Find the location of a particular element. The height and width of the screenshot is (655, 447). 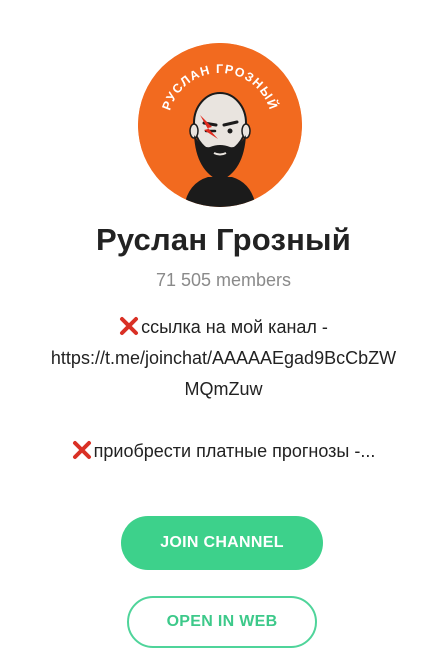

members-count: 71 505 members is located at coordinates (223, 280).